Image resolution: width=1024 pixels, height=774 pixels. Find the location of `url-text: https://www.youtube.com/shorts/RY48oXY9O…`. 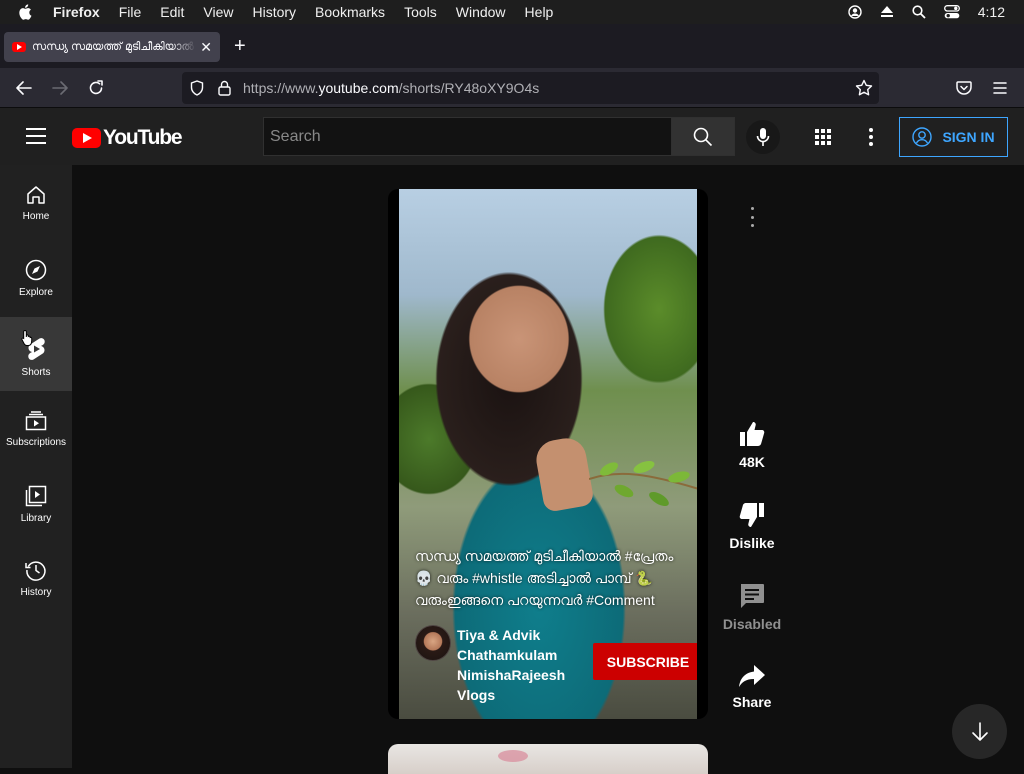

url-text: https://www.youtube.com/shorts/RY48oXY9O… is located at coordinates (391, 88).